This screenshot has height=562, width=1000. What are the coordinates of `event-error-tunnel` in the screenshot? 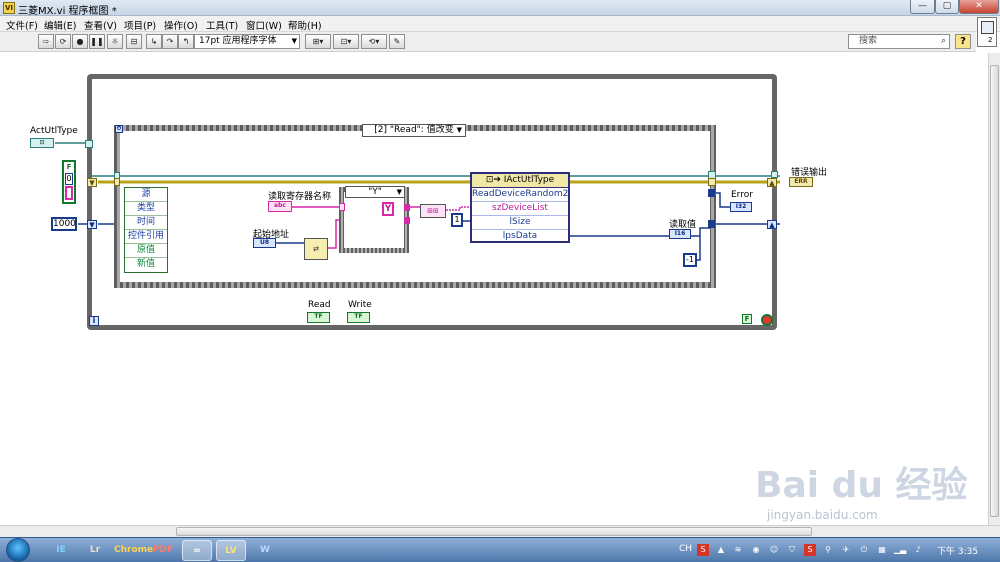 It's located at (117, 182).